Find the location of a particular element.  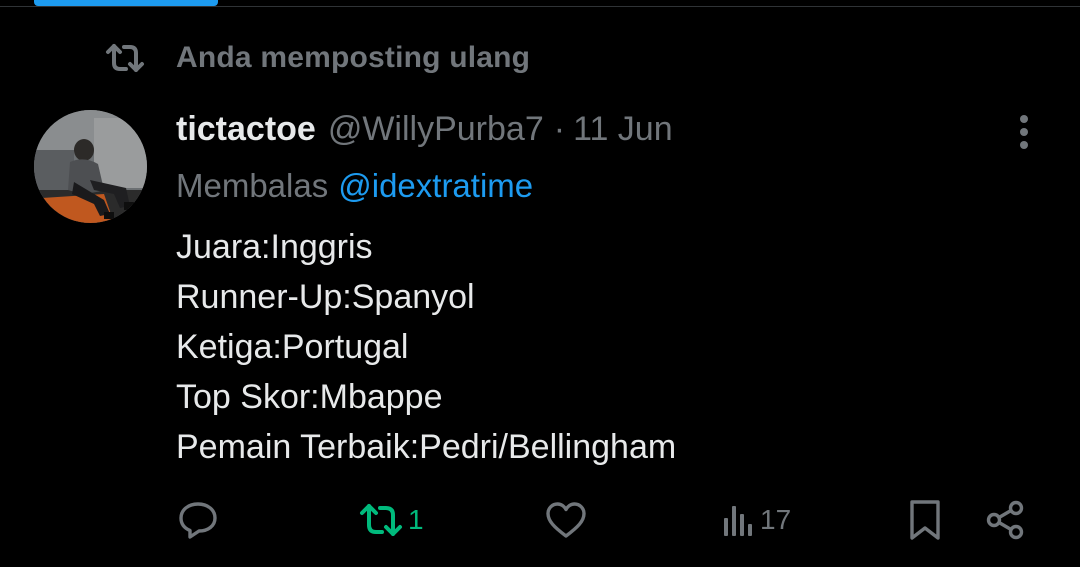

like-button is located at coordinates (566, 520).